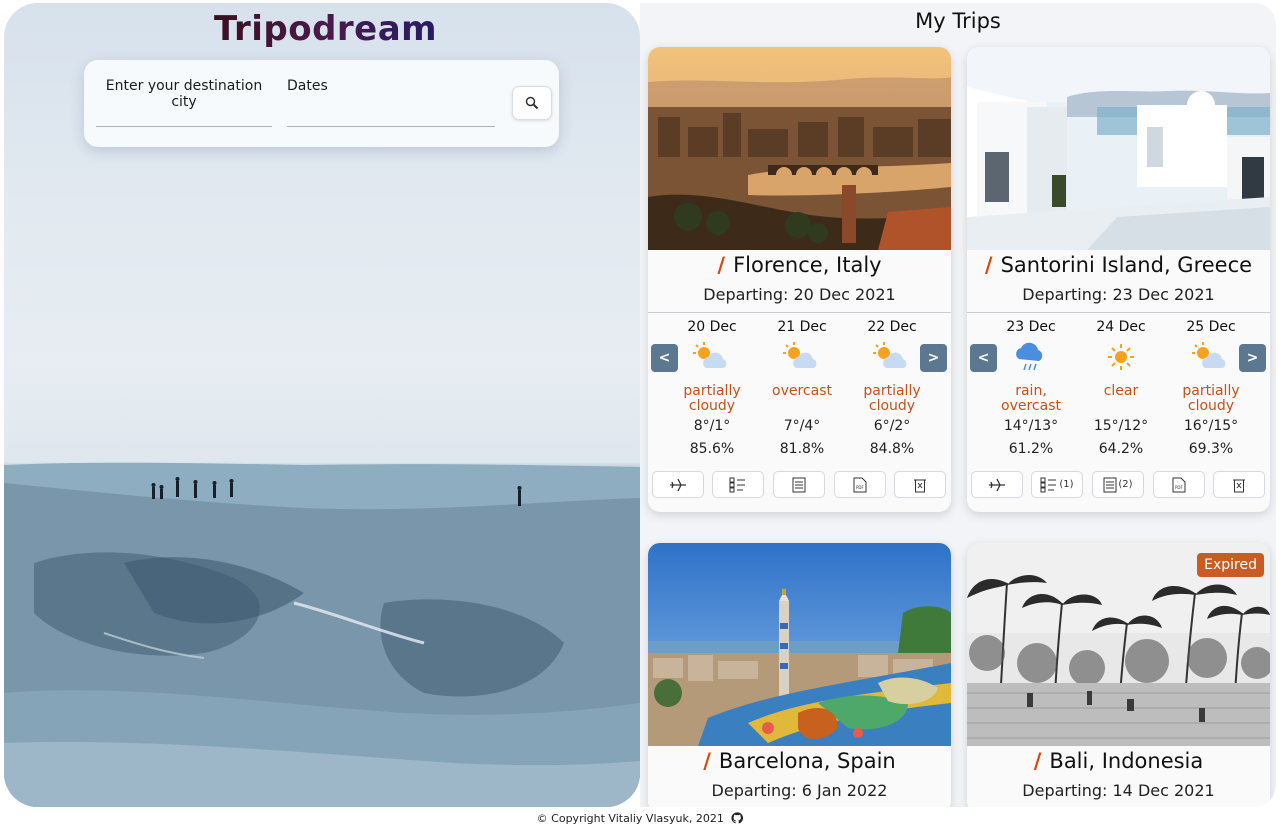 The image size is (1280, 828). I want to click on trip-departing: Departing: 6 Jan 2022, so click(799, 790).